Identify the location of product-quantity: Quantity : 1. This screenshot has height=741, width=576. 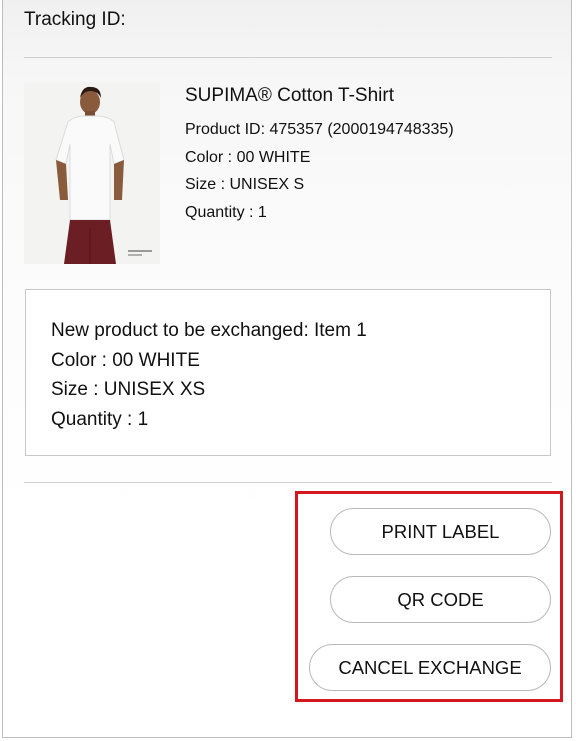
(226, 212).